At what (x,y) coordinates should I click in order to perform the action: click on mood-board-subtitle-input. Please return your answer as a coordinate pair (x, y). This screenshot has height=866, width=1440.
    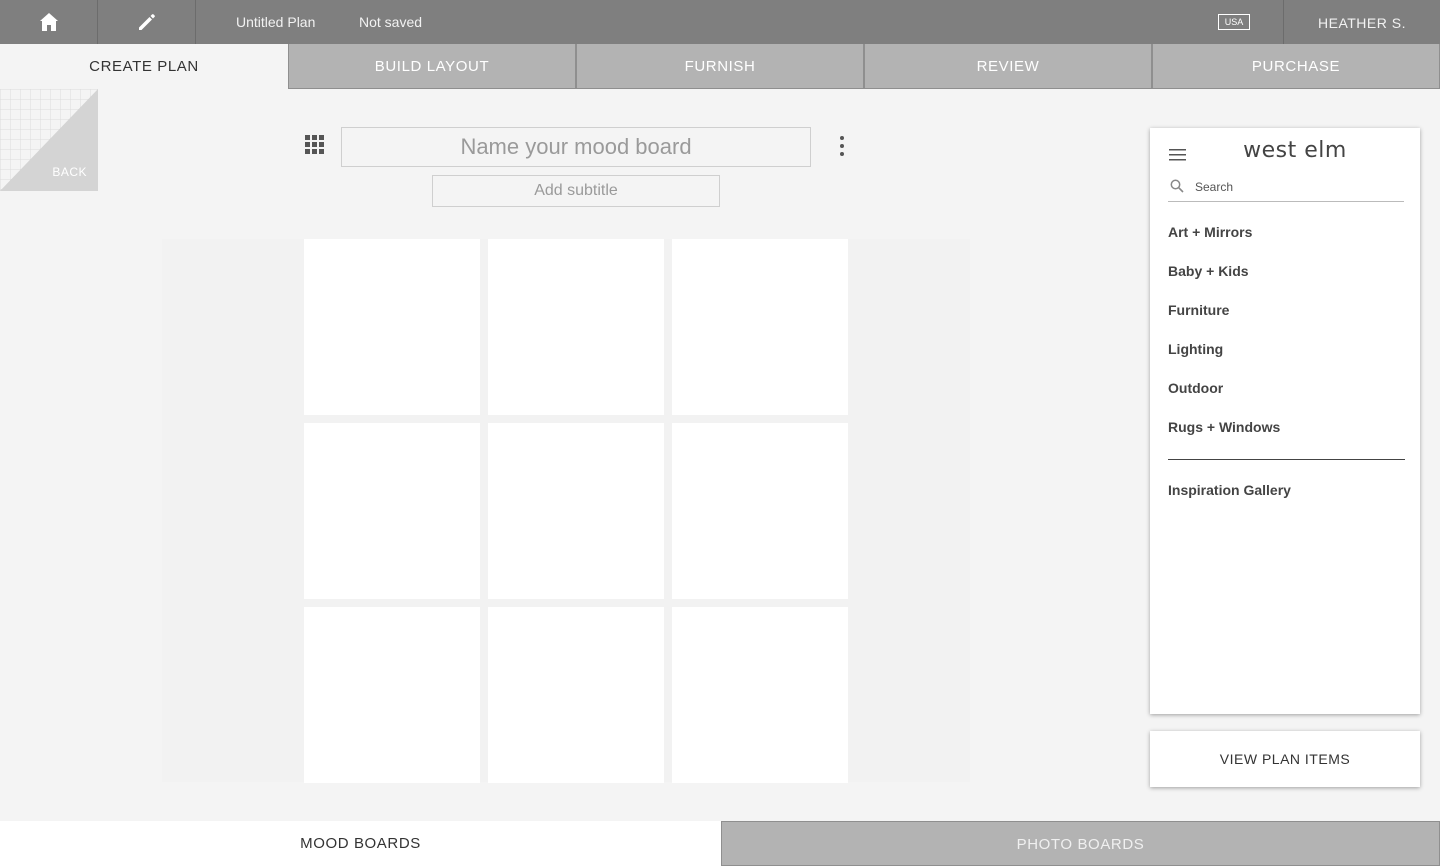
    Looking at the image, I should click on (576, 191).